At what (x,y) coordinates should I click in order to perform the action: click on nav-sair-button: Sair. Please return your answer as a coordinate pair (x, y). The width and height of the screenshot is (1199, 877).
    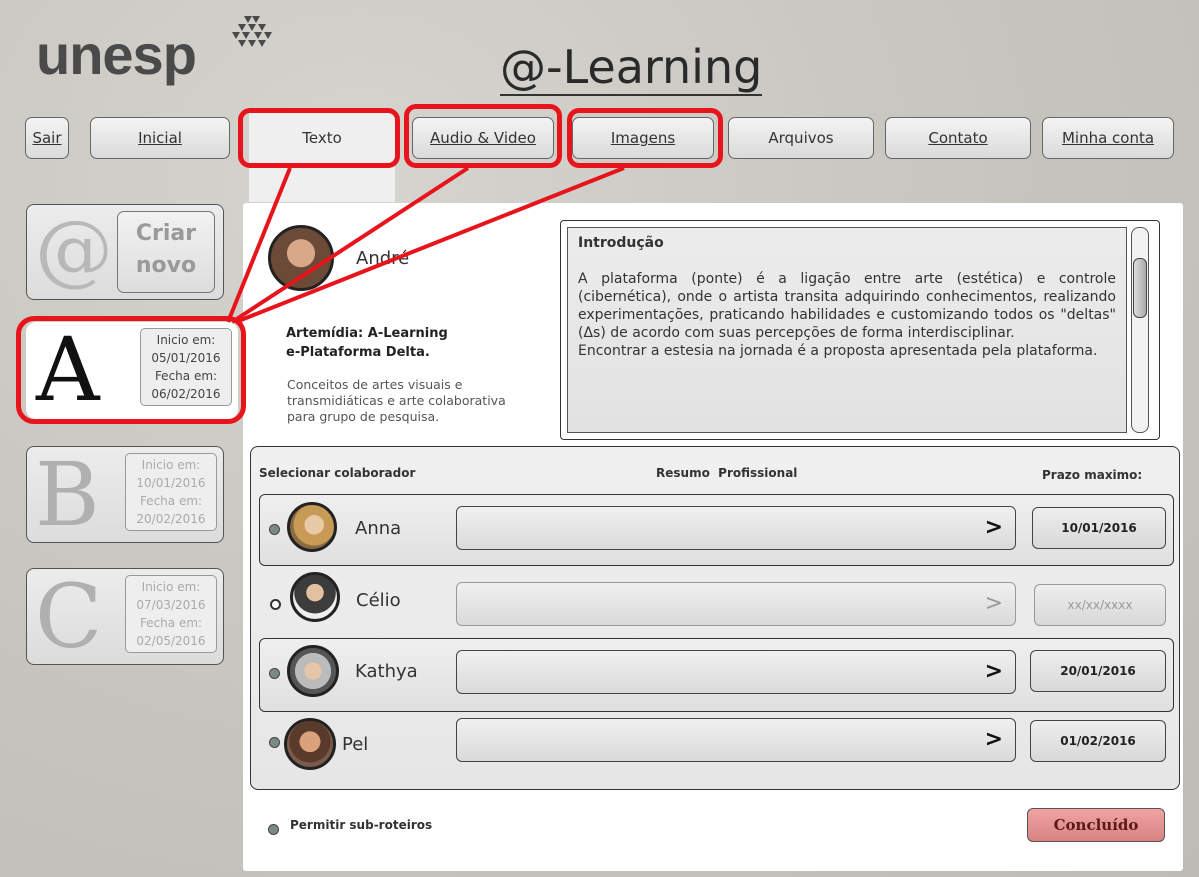
    Looking at the image, I should click on (47, 138).